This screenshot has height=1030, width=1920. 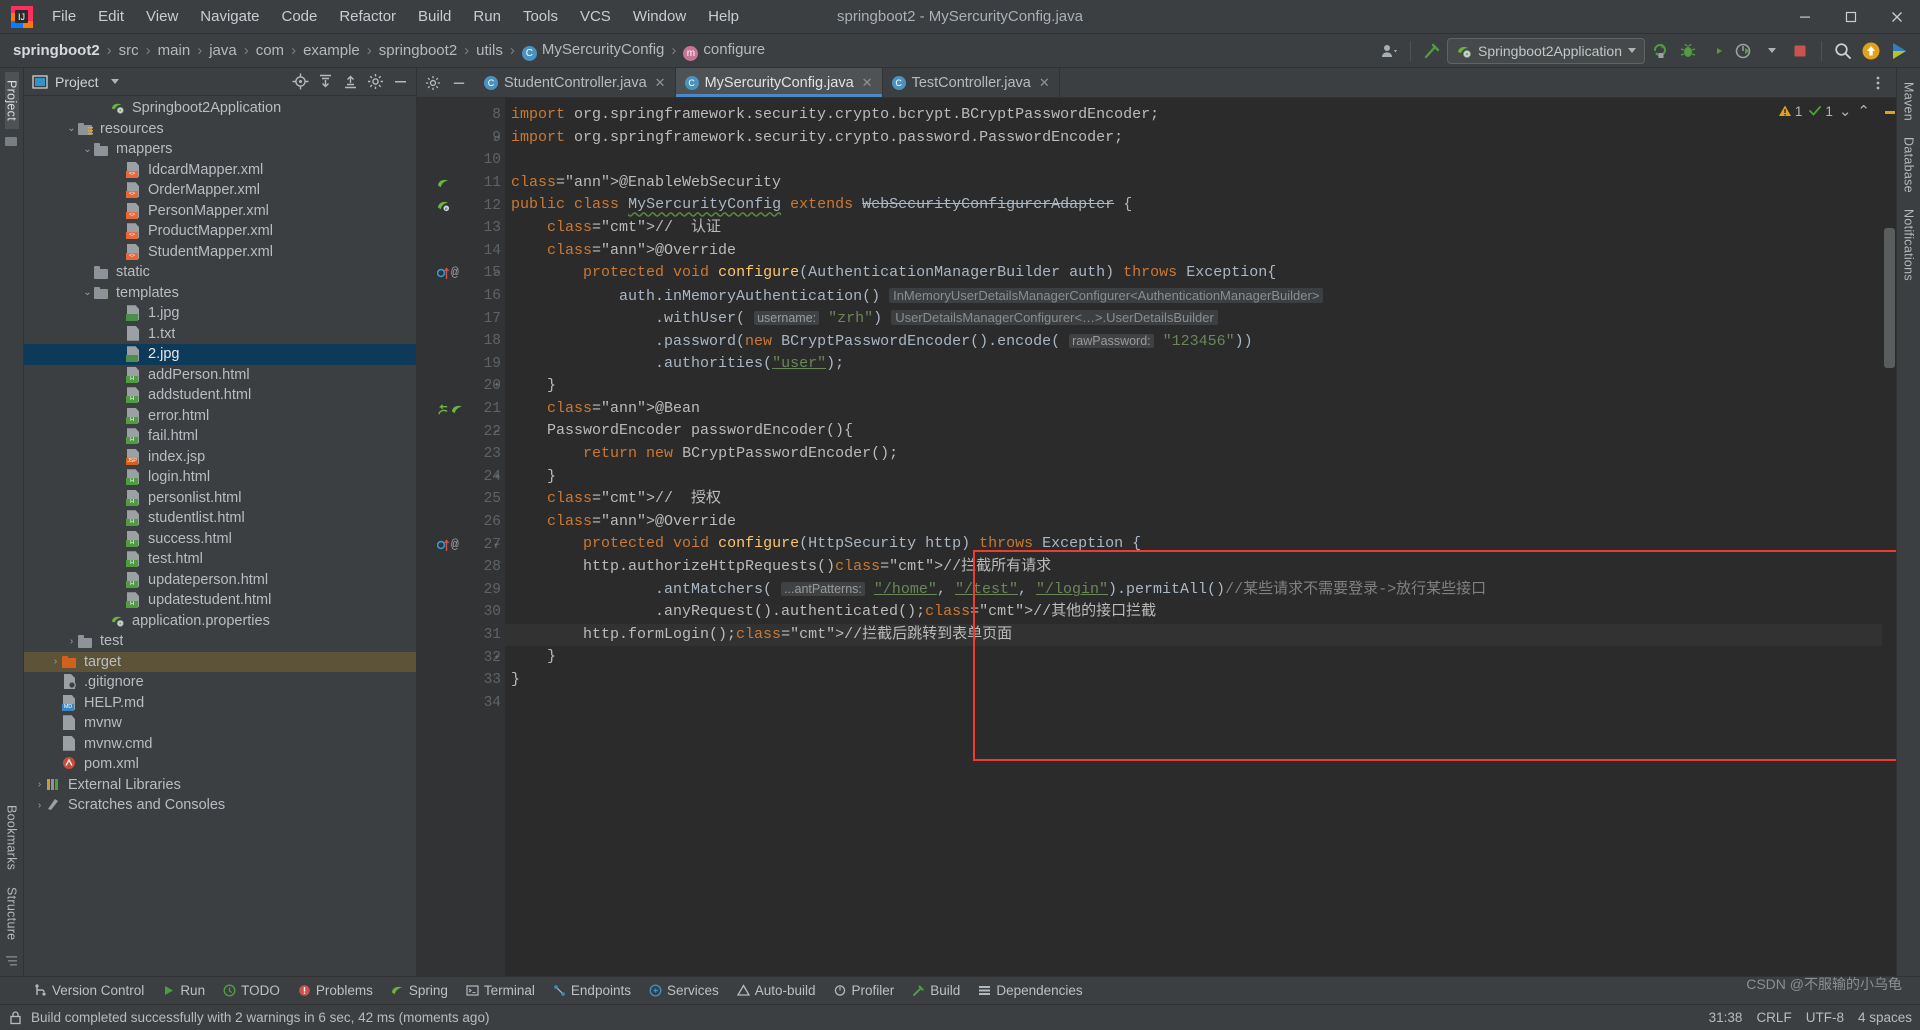 What do you see at coordinates (220, 744) in the screenshot?
I see `tree-item: mvnw.cmd` at bounding box center [220, 744].